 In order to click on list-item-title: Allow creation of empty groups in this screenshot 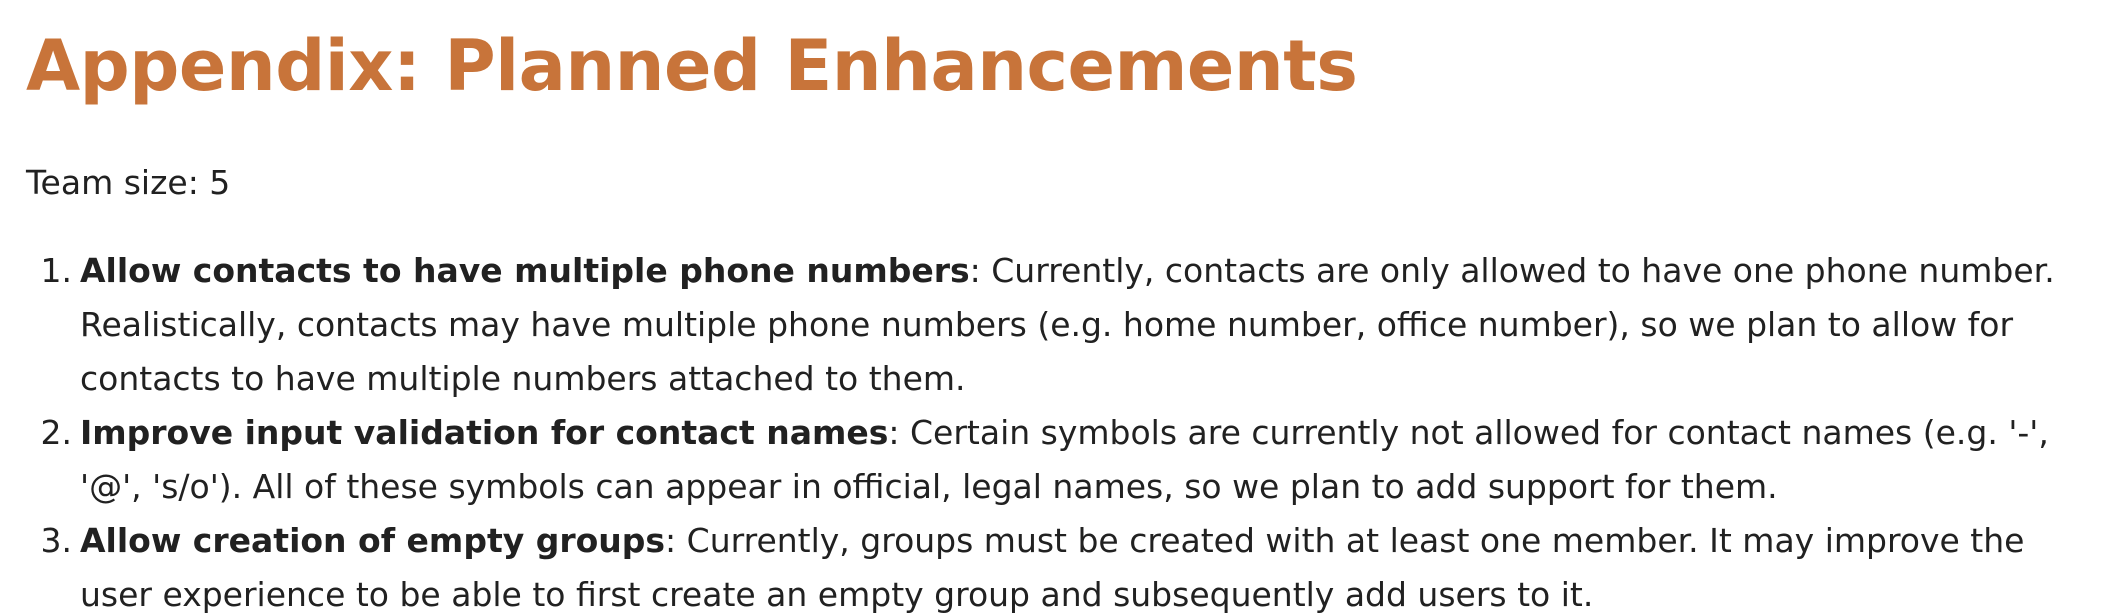, I will do `click(373, 540)`.